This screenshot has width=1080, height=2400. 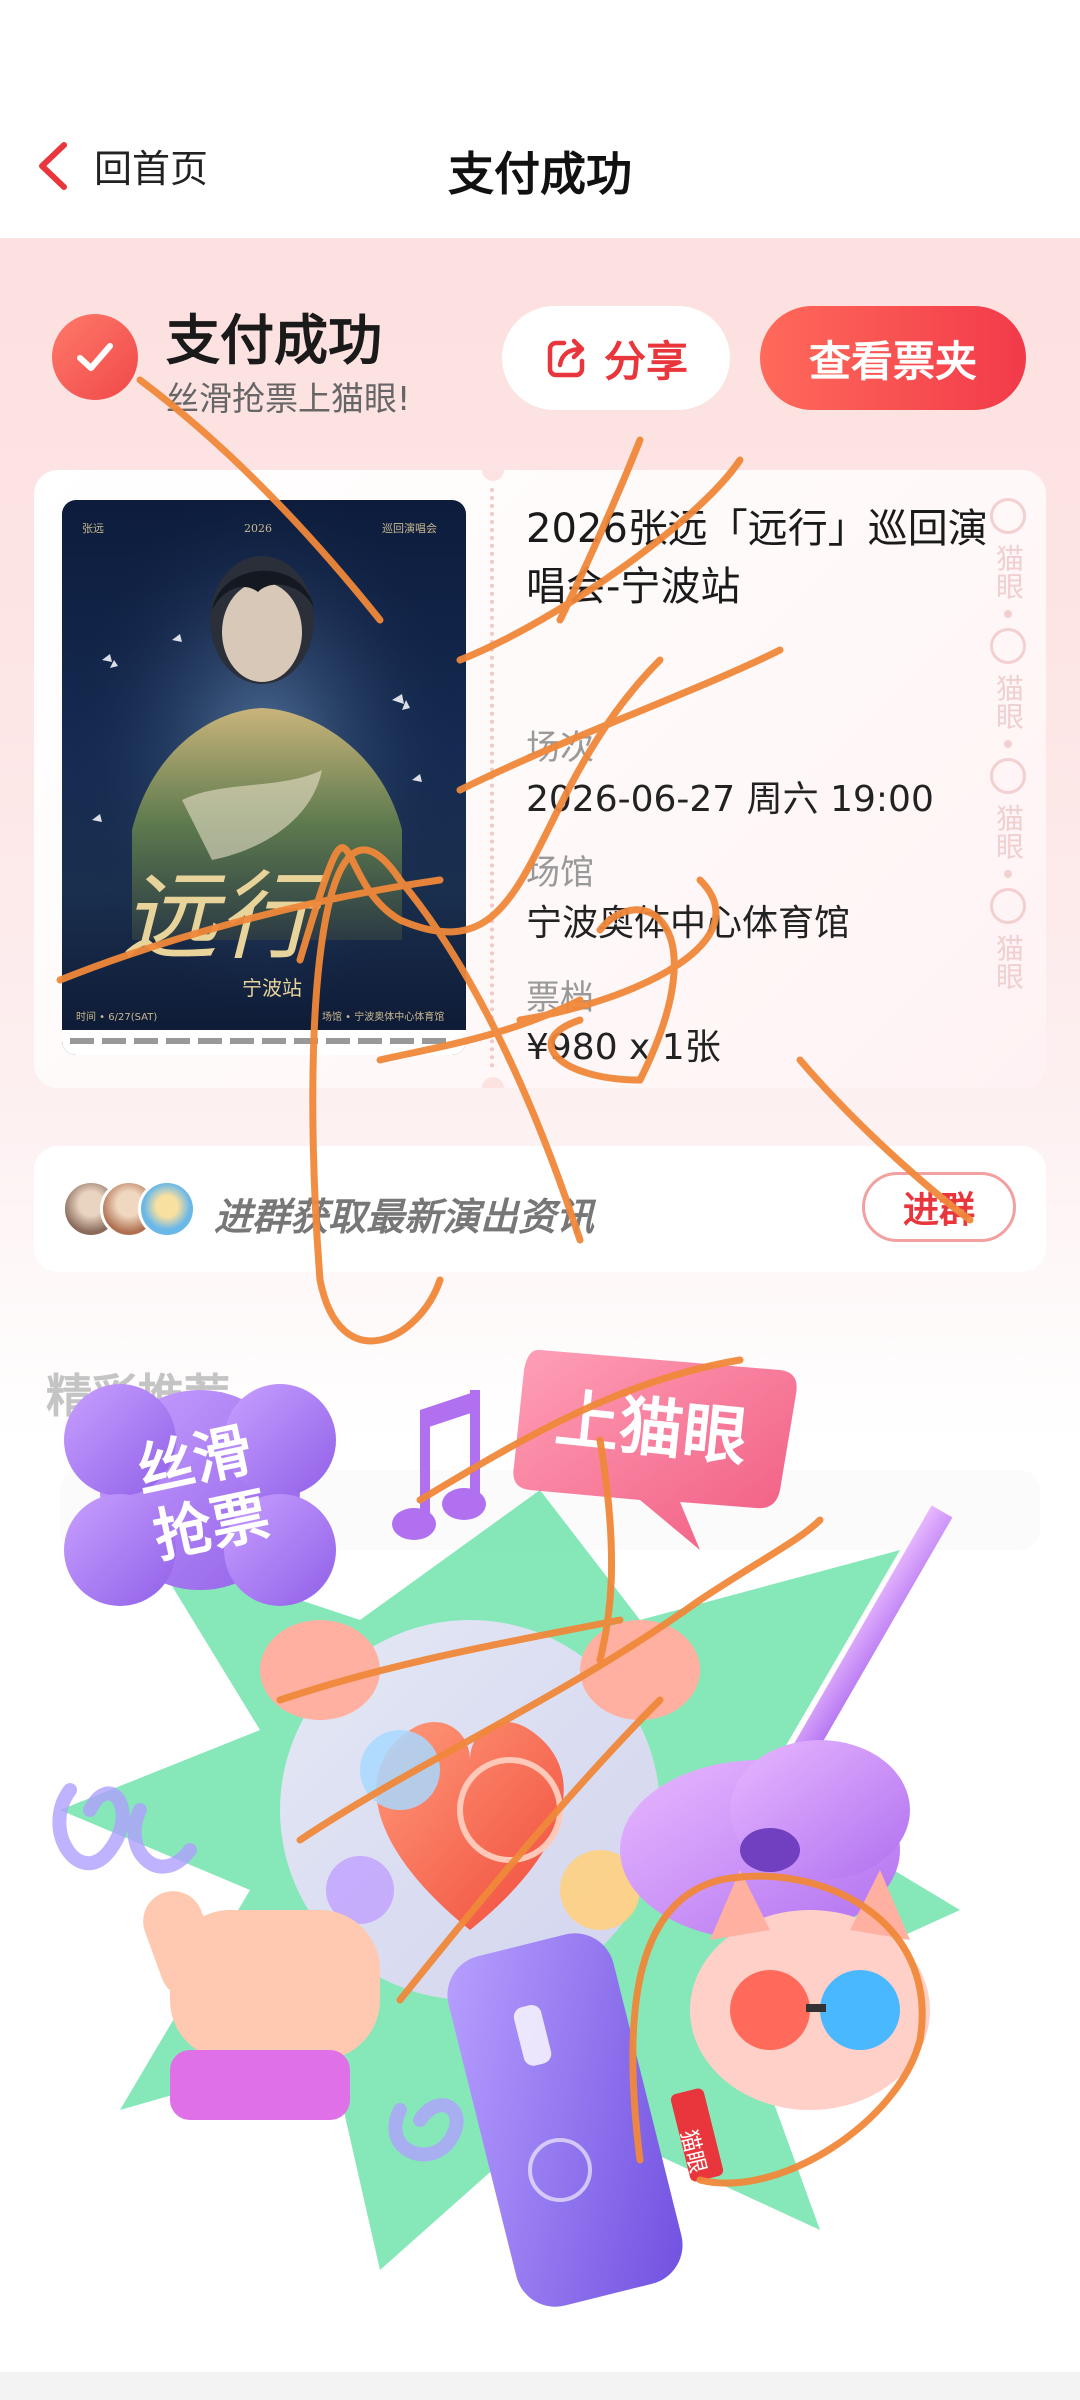 What do you see at coordinates (688, 923) in the screenshot?
I see `venue-value: 宁波奥体中心体育馆` at bounding box center [688, 923].